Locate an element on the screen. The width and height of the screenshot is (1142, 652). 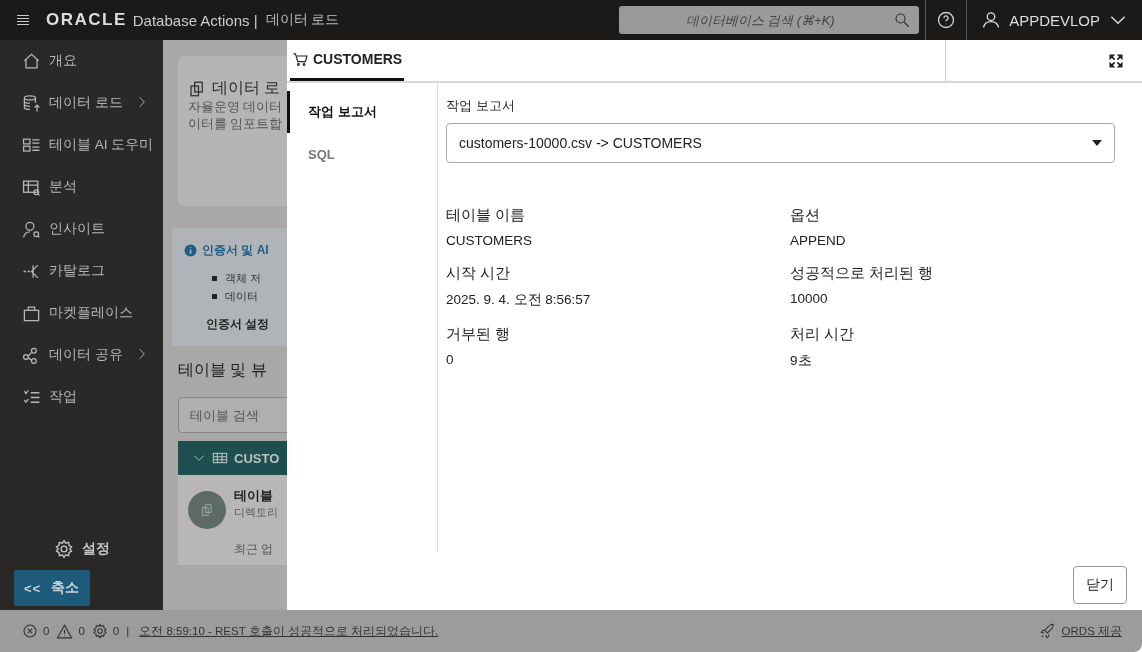
app-title: Database Actions | is located at coordinates (195, 20).